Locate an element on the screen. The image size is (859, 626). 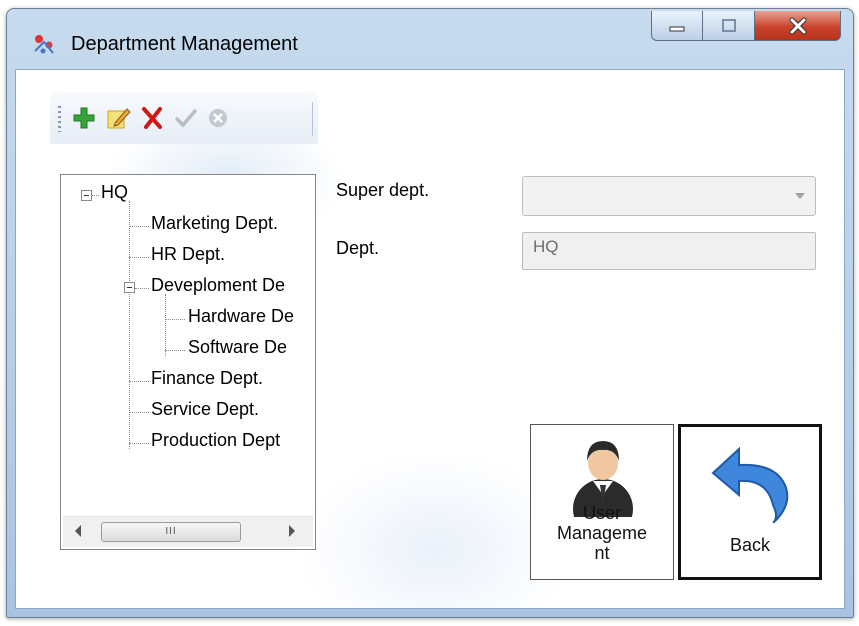
tree-node-hq: HQ is located at coordinates (114, 192).